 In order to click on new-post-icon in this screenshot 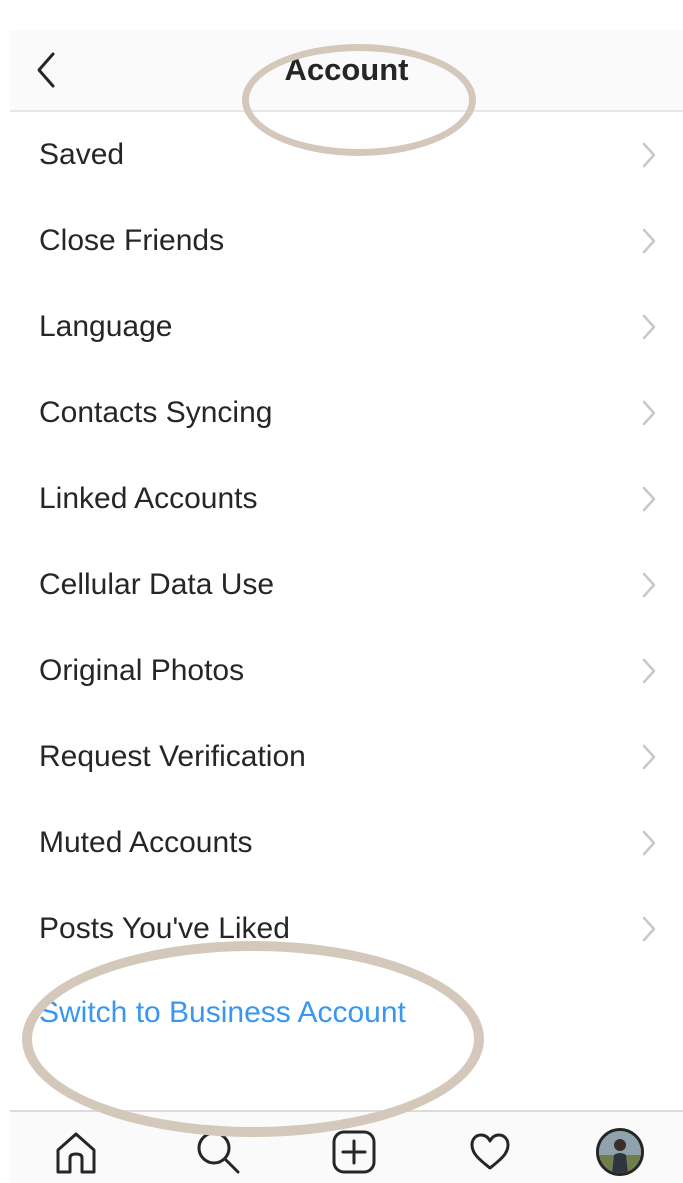, I will do `click(354, 1152)`.